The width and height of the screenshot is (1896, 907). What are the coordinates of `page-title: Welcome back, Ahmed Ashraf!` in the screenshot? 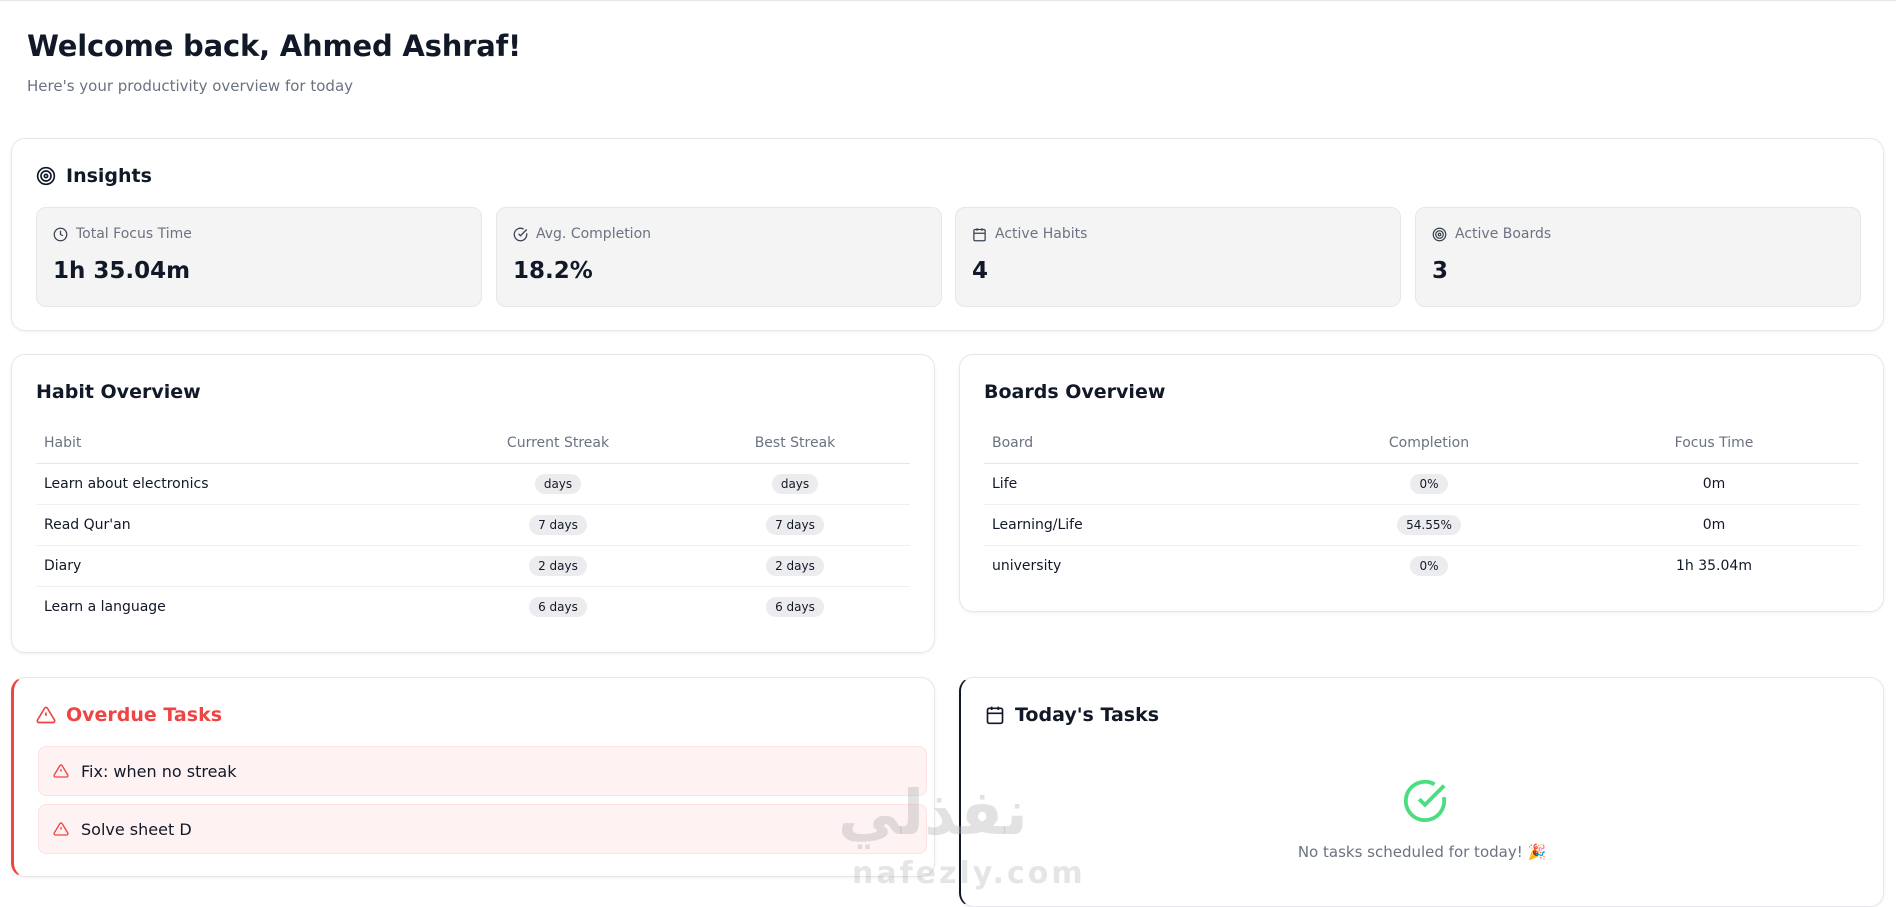 It's located at (274, 46).